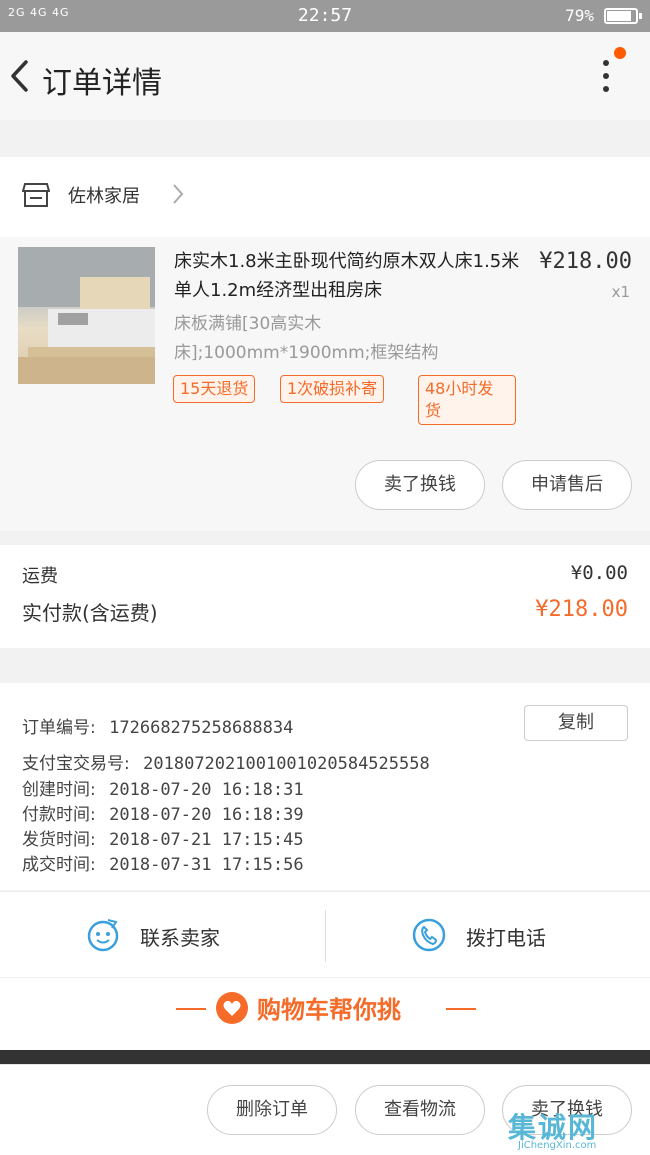 This screenshot has height=1155, width=650. What do you see at coordinates (36, 195) in the screenshot?
I see `store-icon` at bounding box center [36, 195].